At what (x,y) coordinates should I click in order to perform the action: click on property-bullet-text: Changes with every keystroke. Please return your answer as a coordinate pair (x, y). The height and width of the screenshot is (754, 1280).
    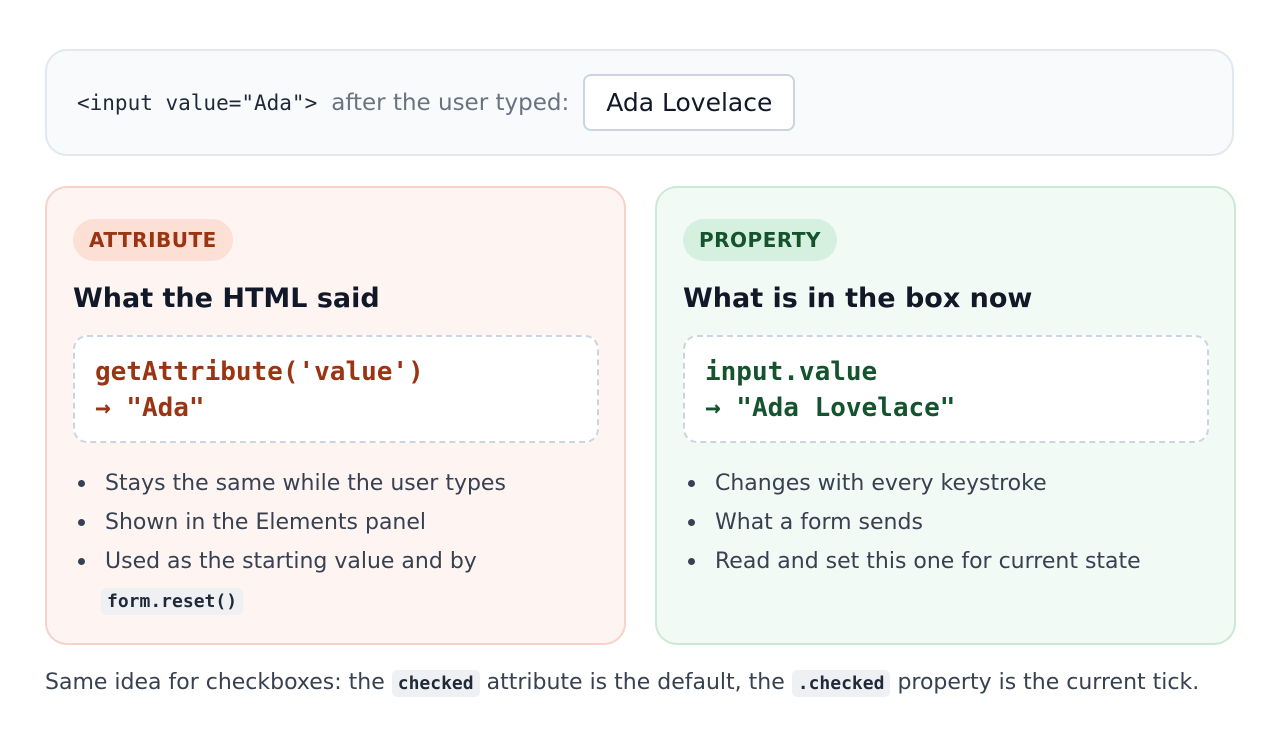
    Looking at the image, I should click on (881, 483).